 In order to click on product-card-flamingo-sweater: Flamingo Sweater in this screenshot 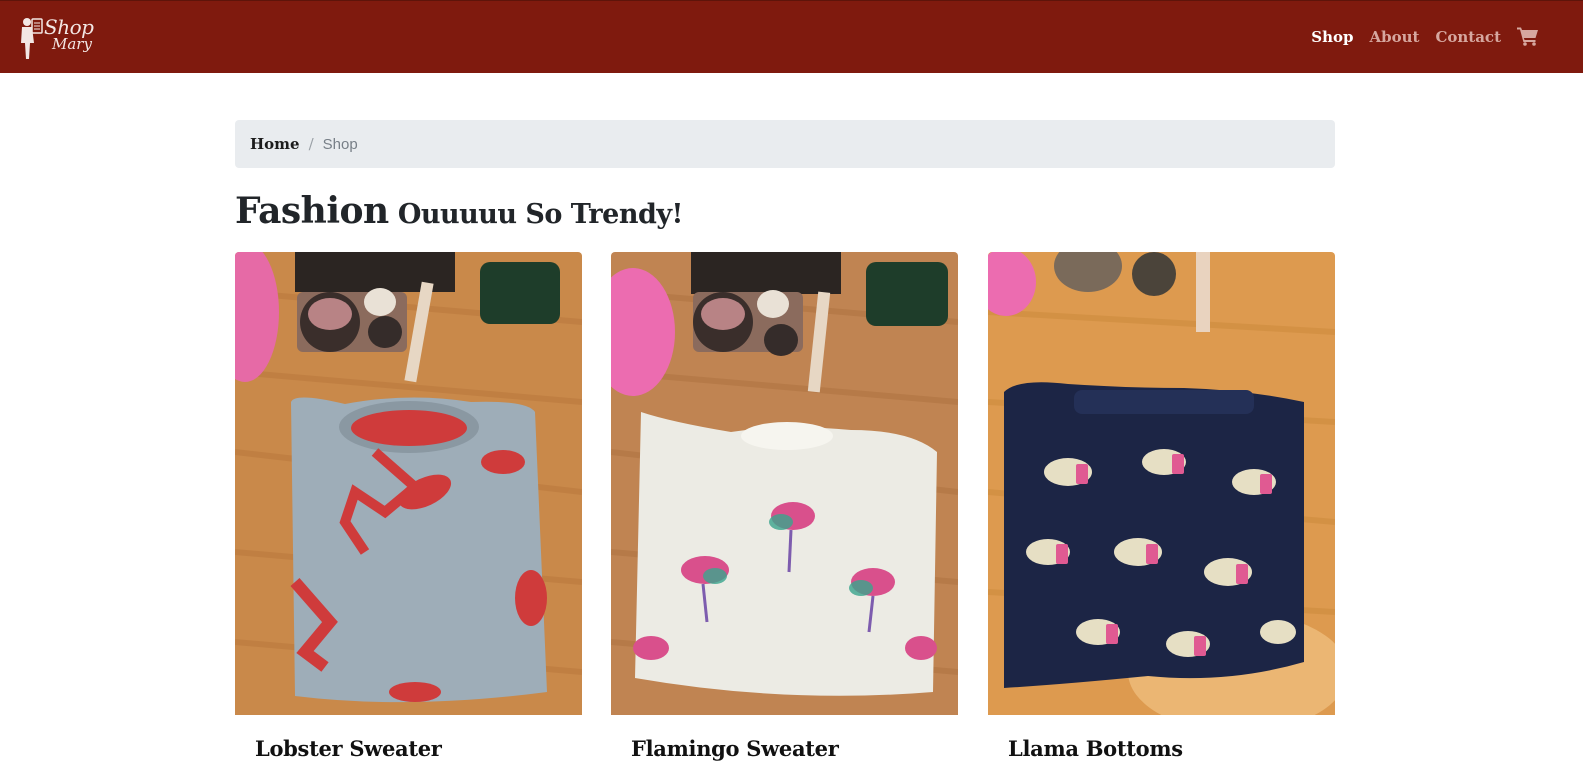, I will do `click(784, 512)`.